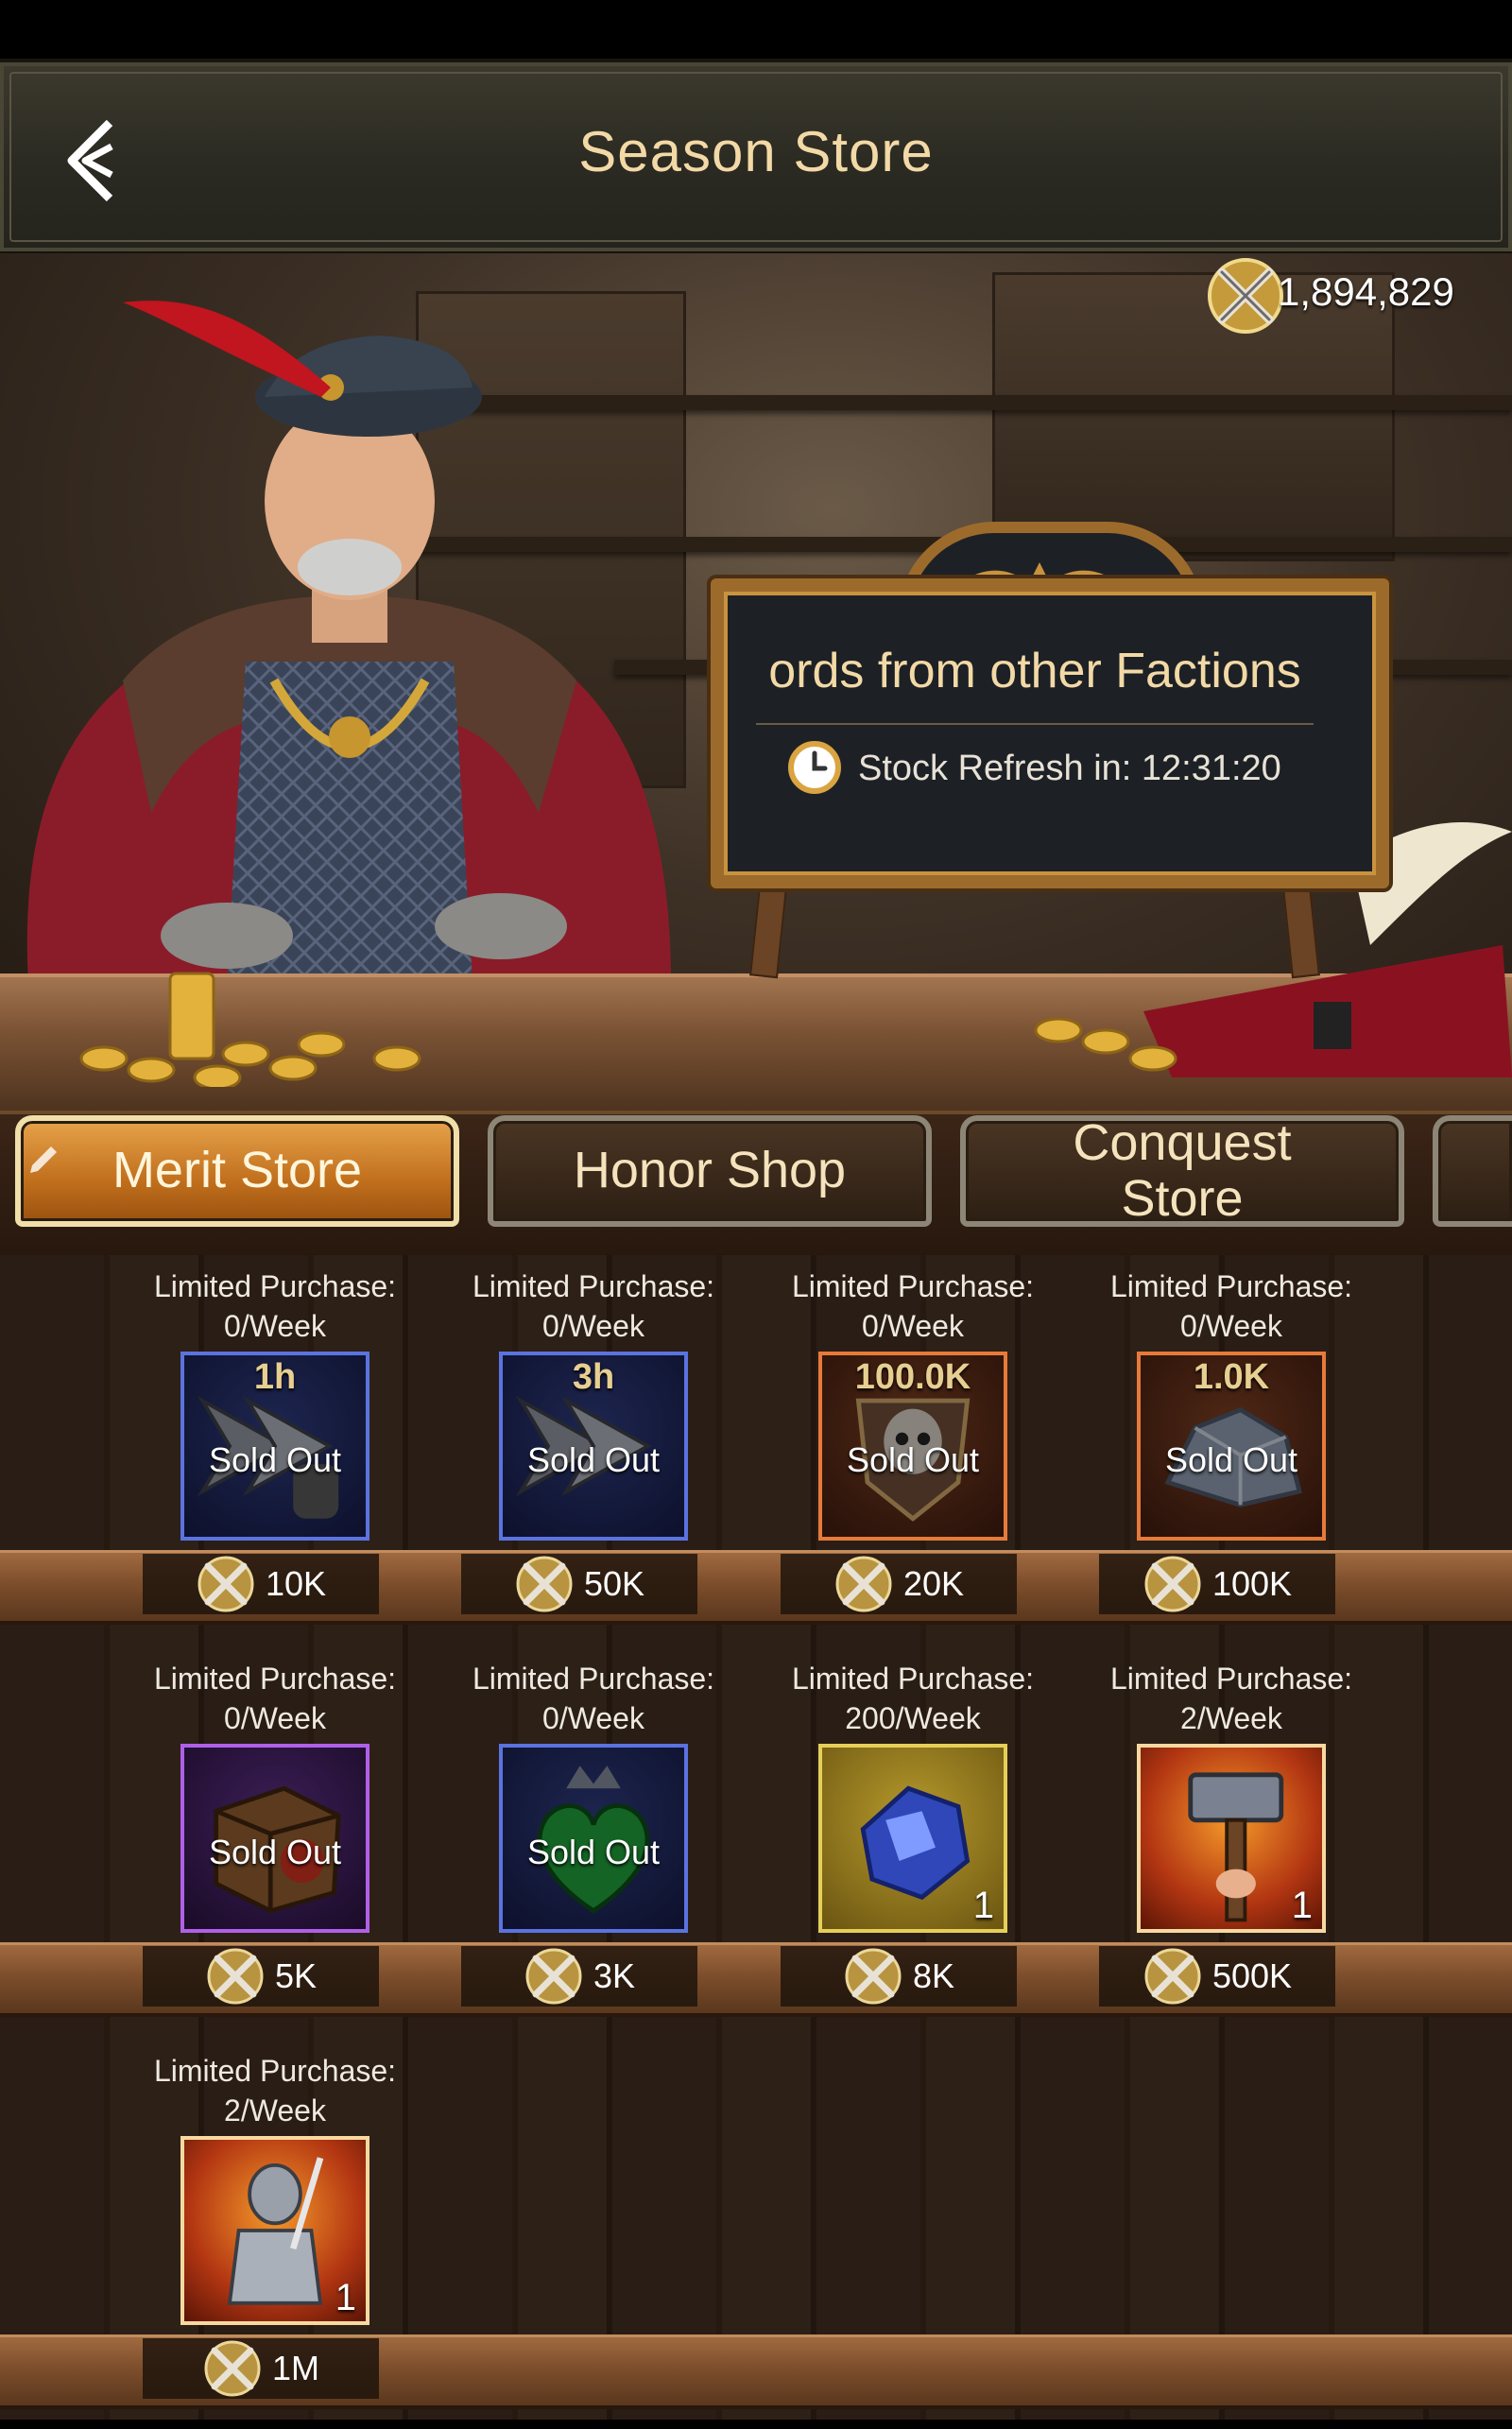 The image size is (1512, 2429). I want to click on price-value: 10K, so click(296, 1584).